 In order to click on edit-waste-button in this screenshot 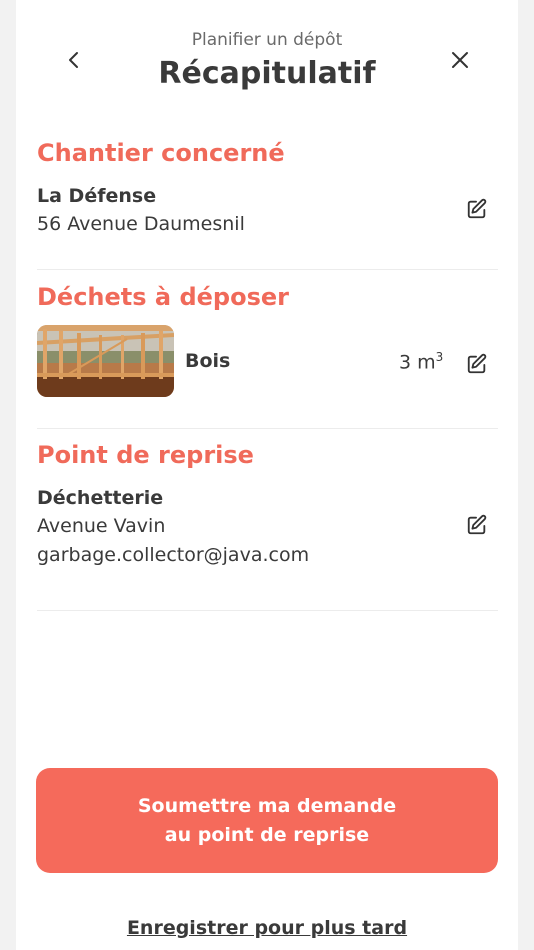, I will do `click(477, 366)`.